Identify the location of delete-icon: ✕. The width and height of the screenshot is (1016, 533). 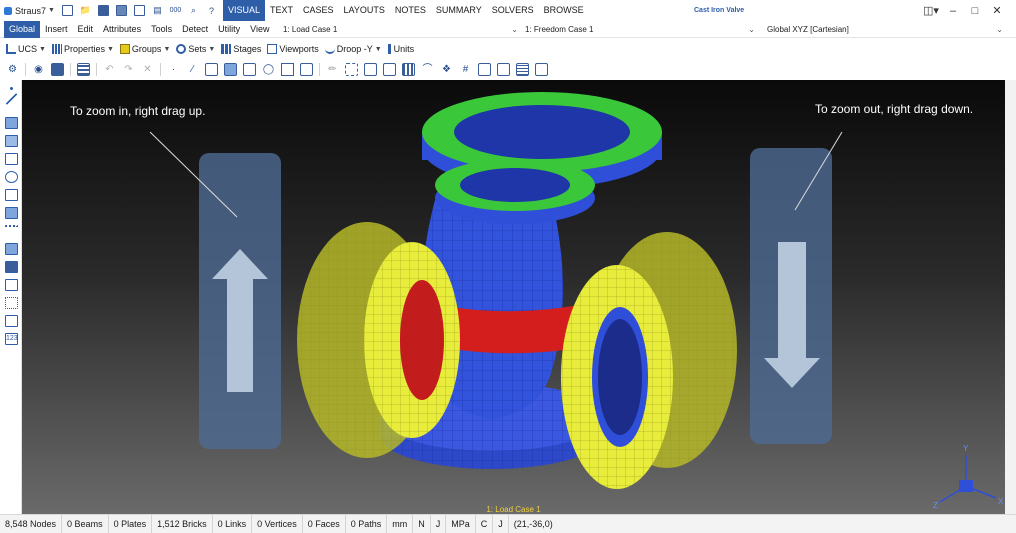
(147, 69).